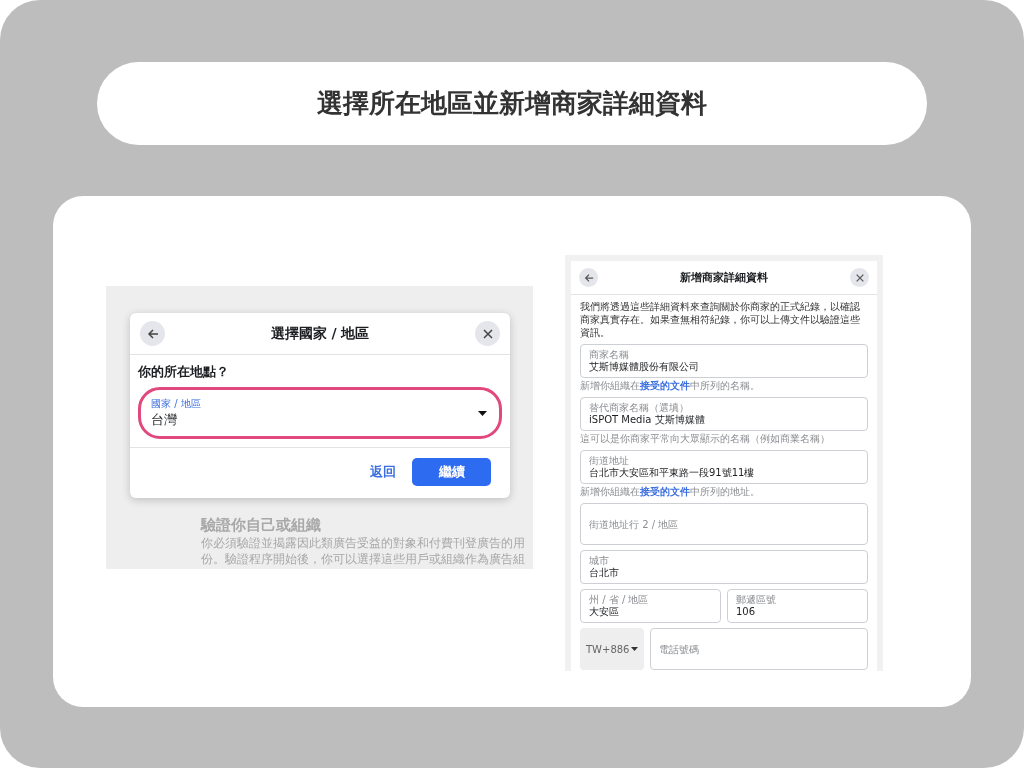  What do you see at coordinates (724, 361) in the screenshot?
I see `input-field: 商家名稱 艾斯博媒體股份有限公司` at bounding box center [724, 361].